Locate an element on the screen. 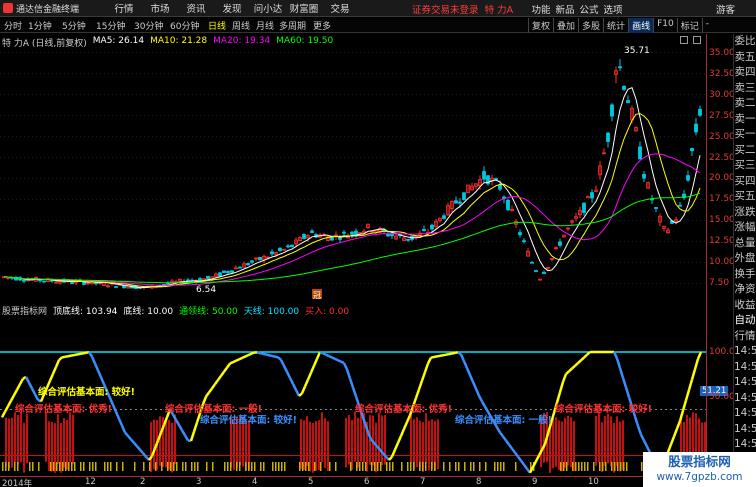  side-tab: 换手 is located at coordinates (745, 275).